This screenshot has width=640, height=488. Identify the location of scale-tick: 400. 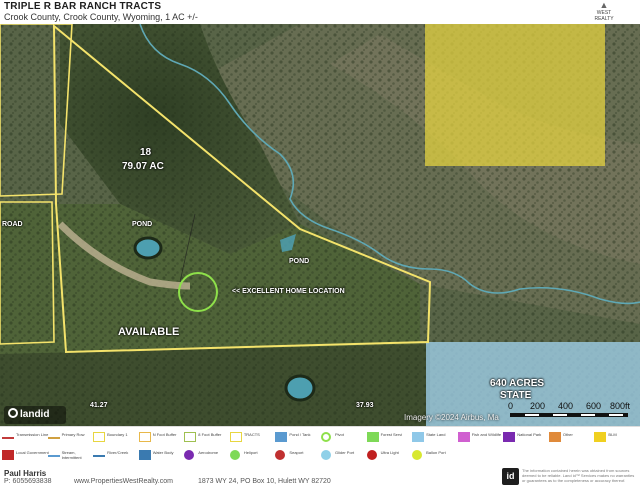
(566, 406).